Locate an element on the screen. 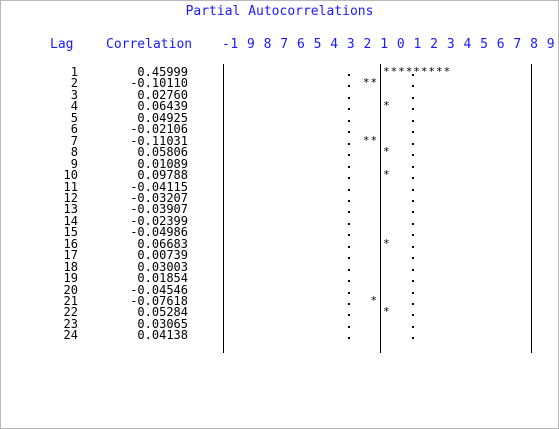 This screenshot has height=429, width=559. zero-axis-line is located at coordinates (380, 208).